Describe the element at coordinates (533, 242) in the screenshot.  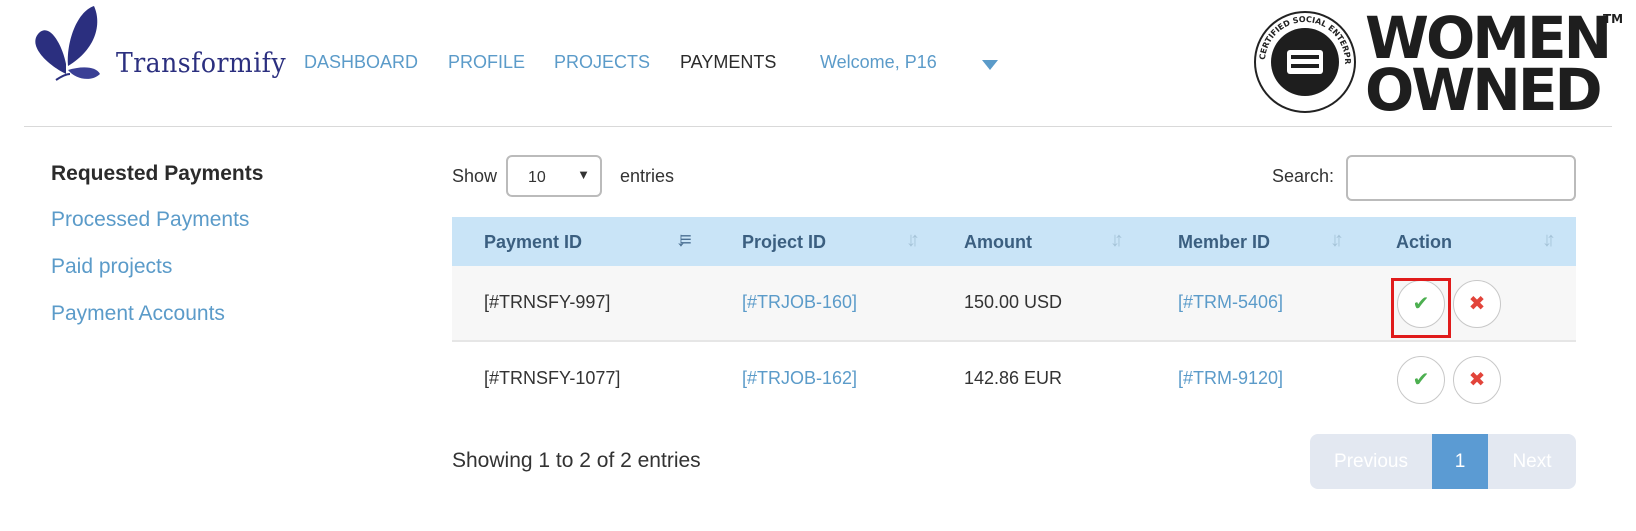
I see `column-header-payment-id: Payment ID` at that location.